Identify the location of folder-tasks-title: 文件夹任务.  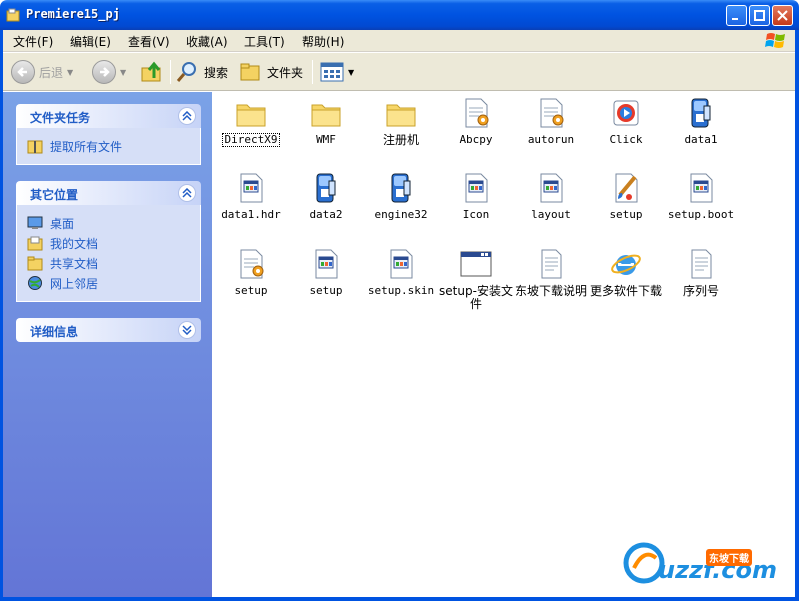
(60, 118).